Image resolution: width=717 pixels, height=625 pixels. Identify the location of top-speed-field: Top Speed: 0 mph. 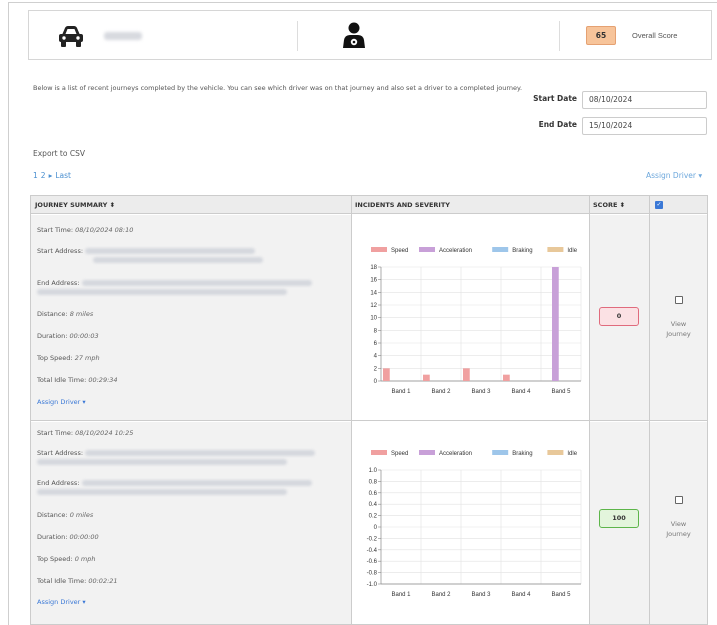
(66, 559).